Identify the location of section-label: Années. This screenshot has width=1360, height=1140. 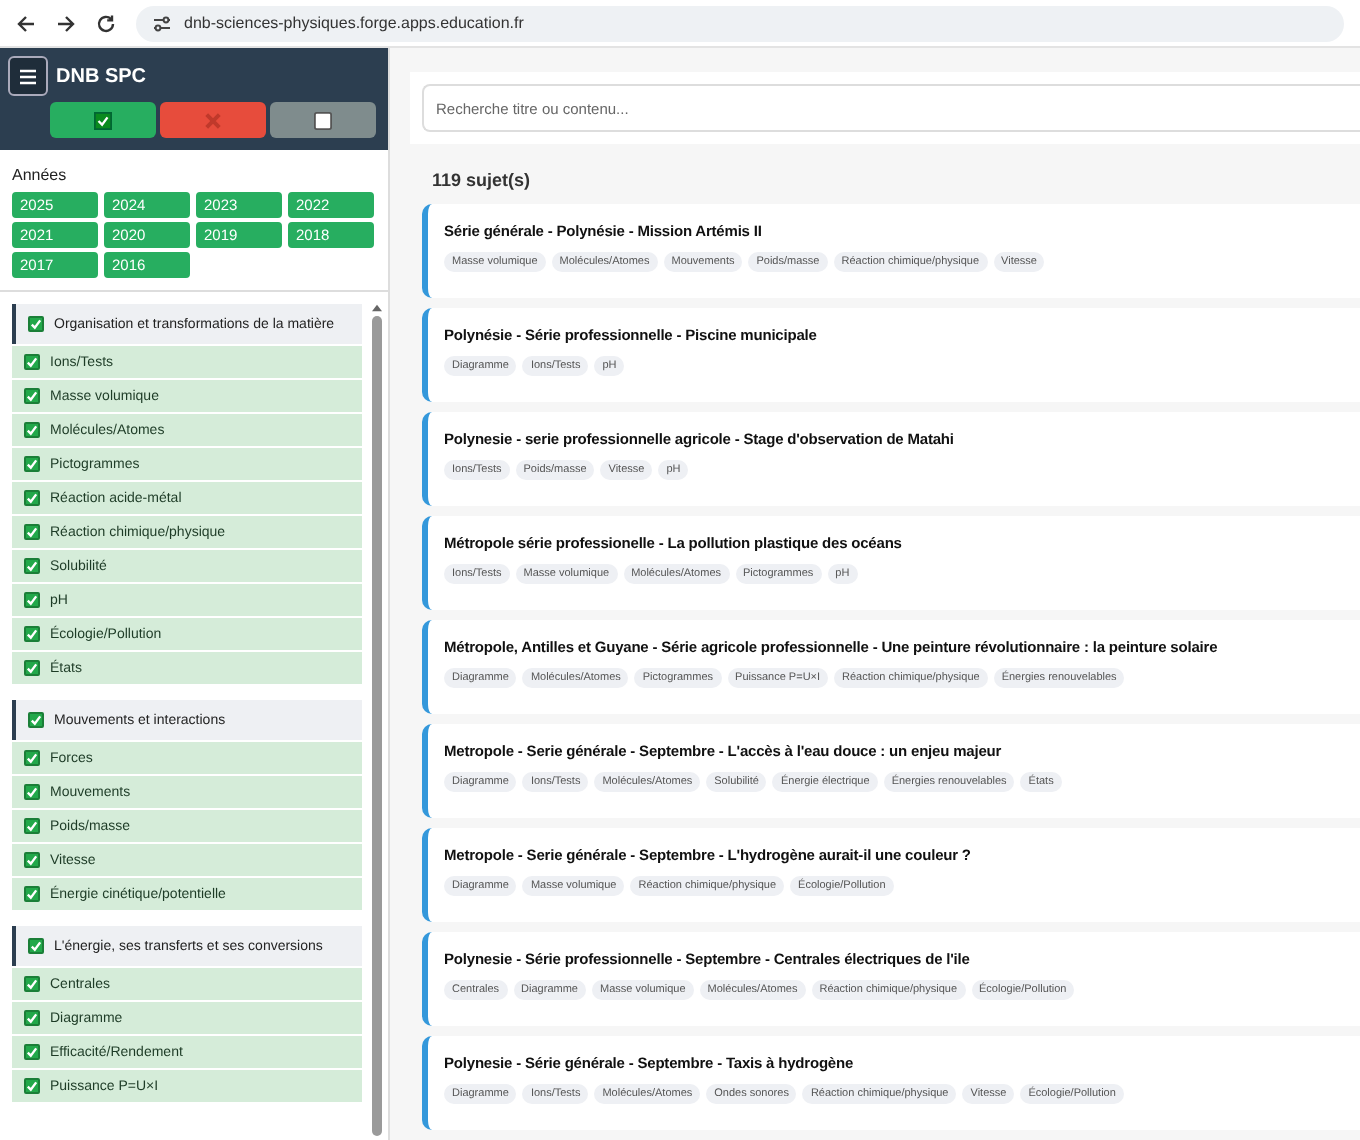
(40, 175).